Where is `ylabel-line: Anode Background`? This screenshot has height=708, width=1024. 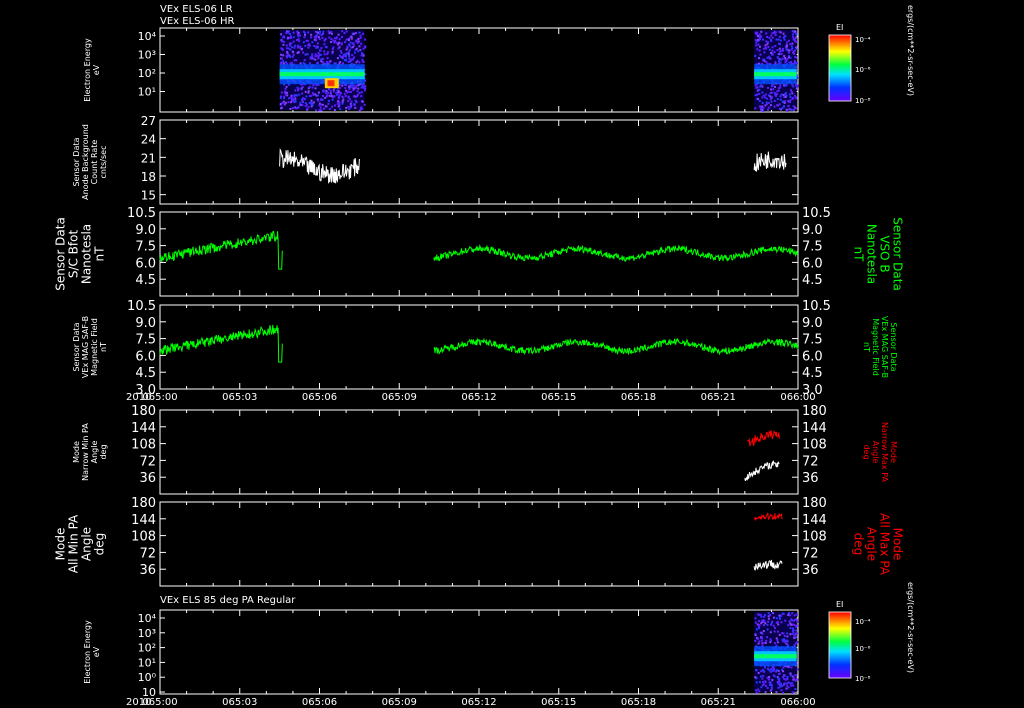 ylabel-line: Anode Background is located at coordinates (85, 162).